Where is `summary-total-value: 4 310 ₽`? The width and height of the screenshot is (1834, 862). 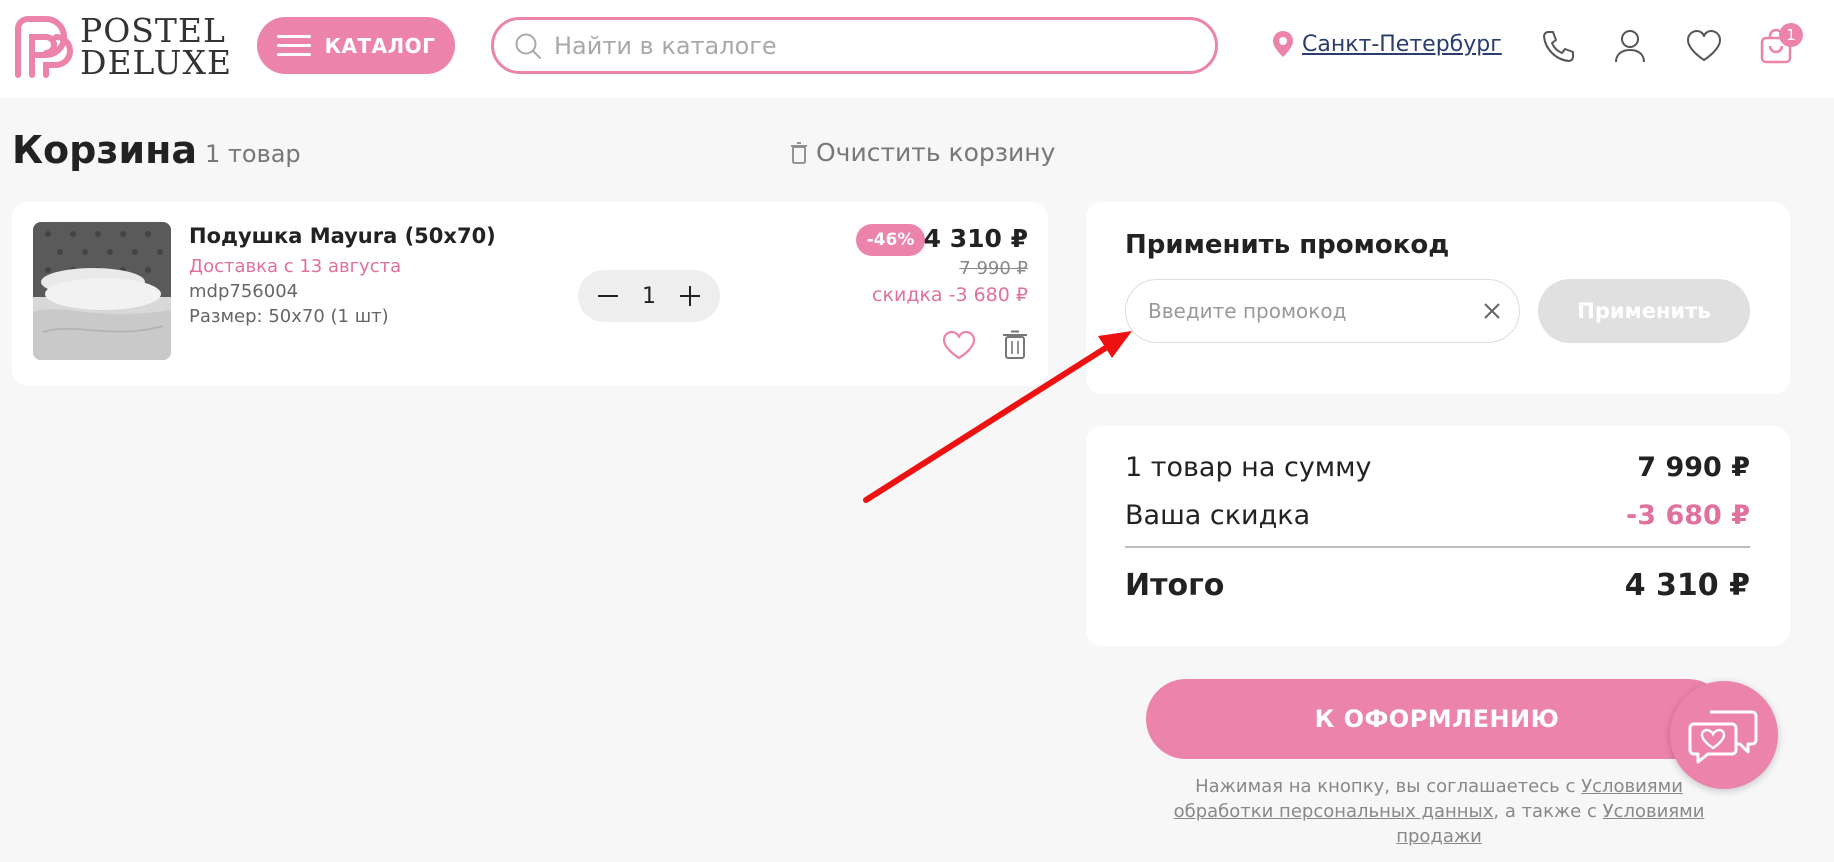
summary-total-value: 4 310 ₽ is located at coordinates (1687, 585).